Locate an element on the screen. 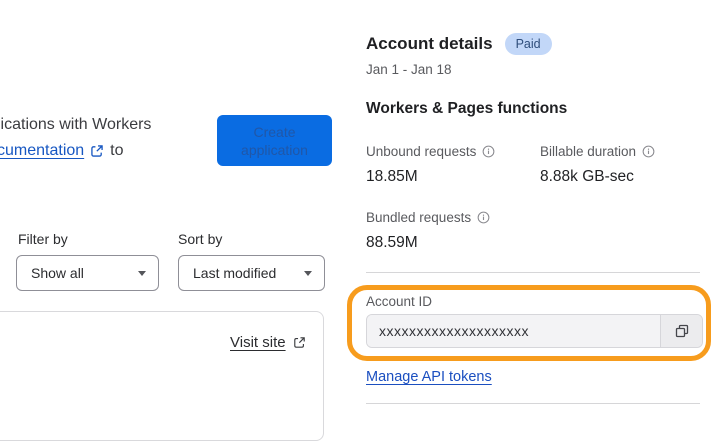  stat-billable-duration: Billable duration 8.88k GB-sec is located at coordinates (597, 165).